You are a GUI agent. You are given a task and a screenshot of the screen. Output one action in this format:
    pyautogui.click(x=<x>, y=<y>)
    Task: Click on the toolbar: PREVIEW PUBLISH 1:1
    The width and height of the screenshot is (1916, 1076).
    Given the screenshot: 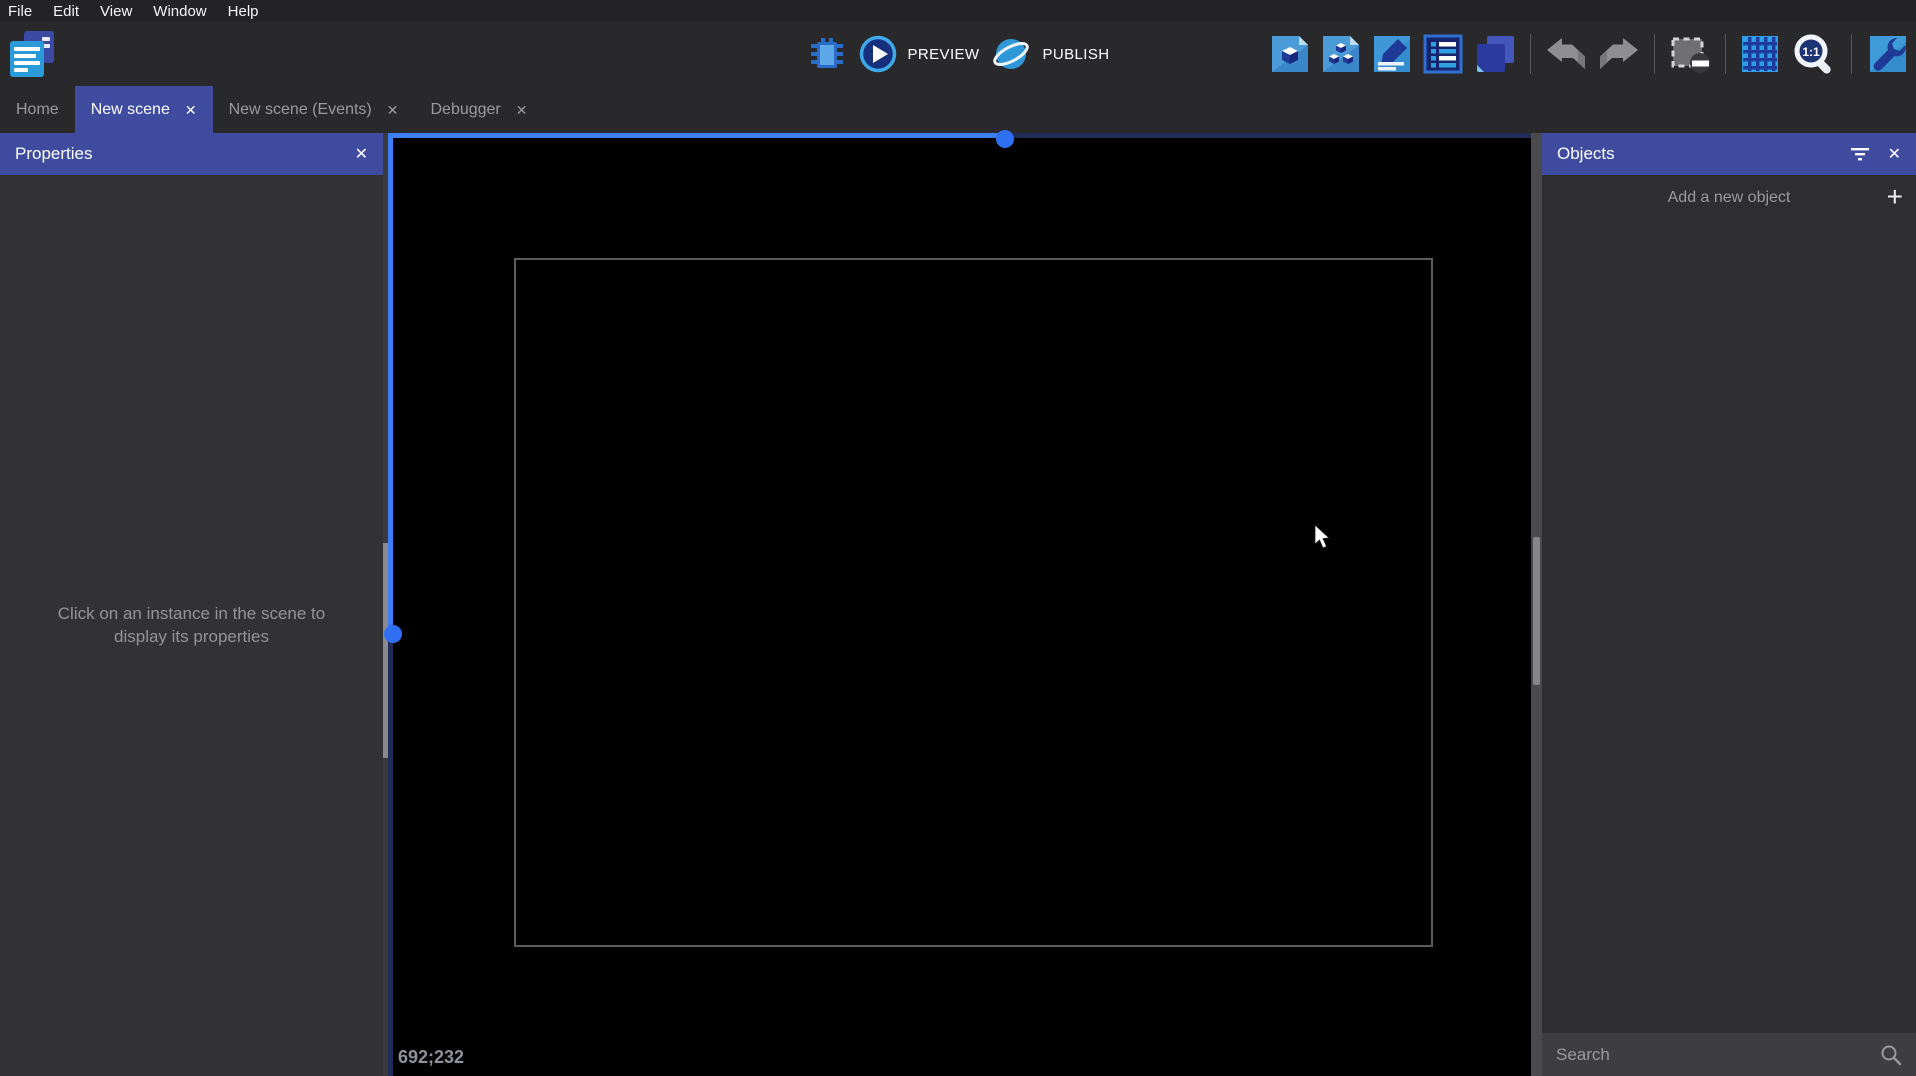 What is the action you would take?
    pyautogui.click(x=958, y=54)
    